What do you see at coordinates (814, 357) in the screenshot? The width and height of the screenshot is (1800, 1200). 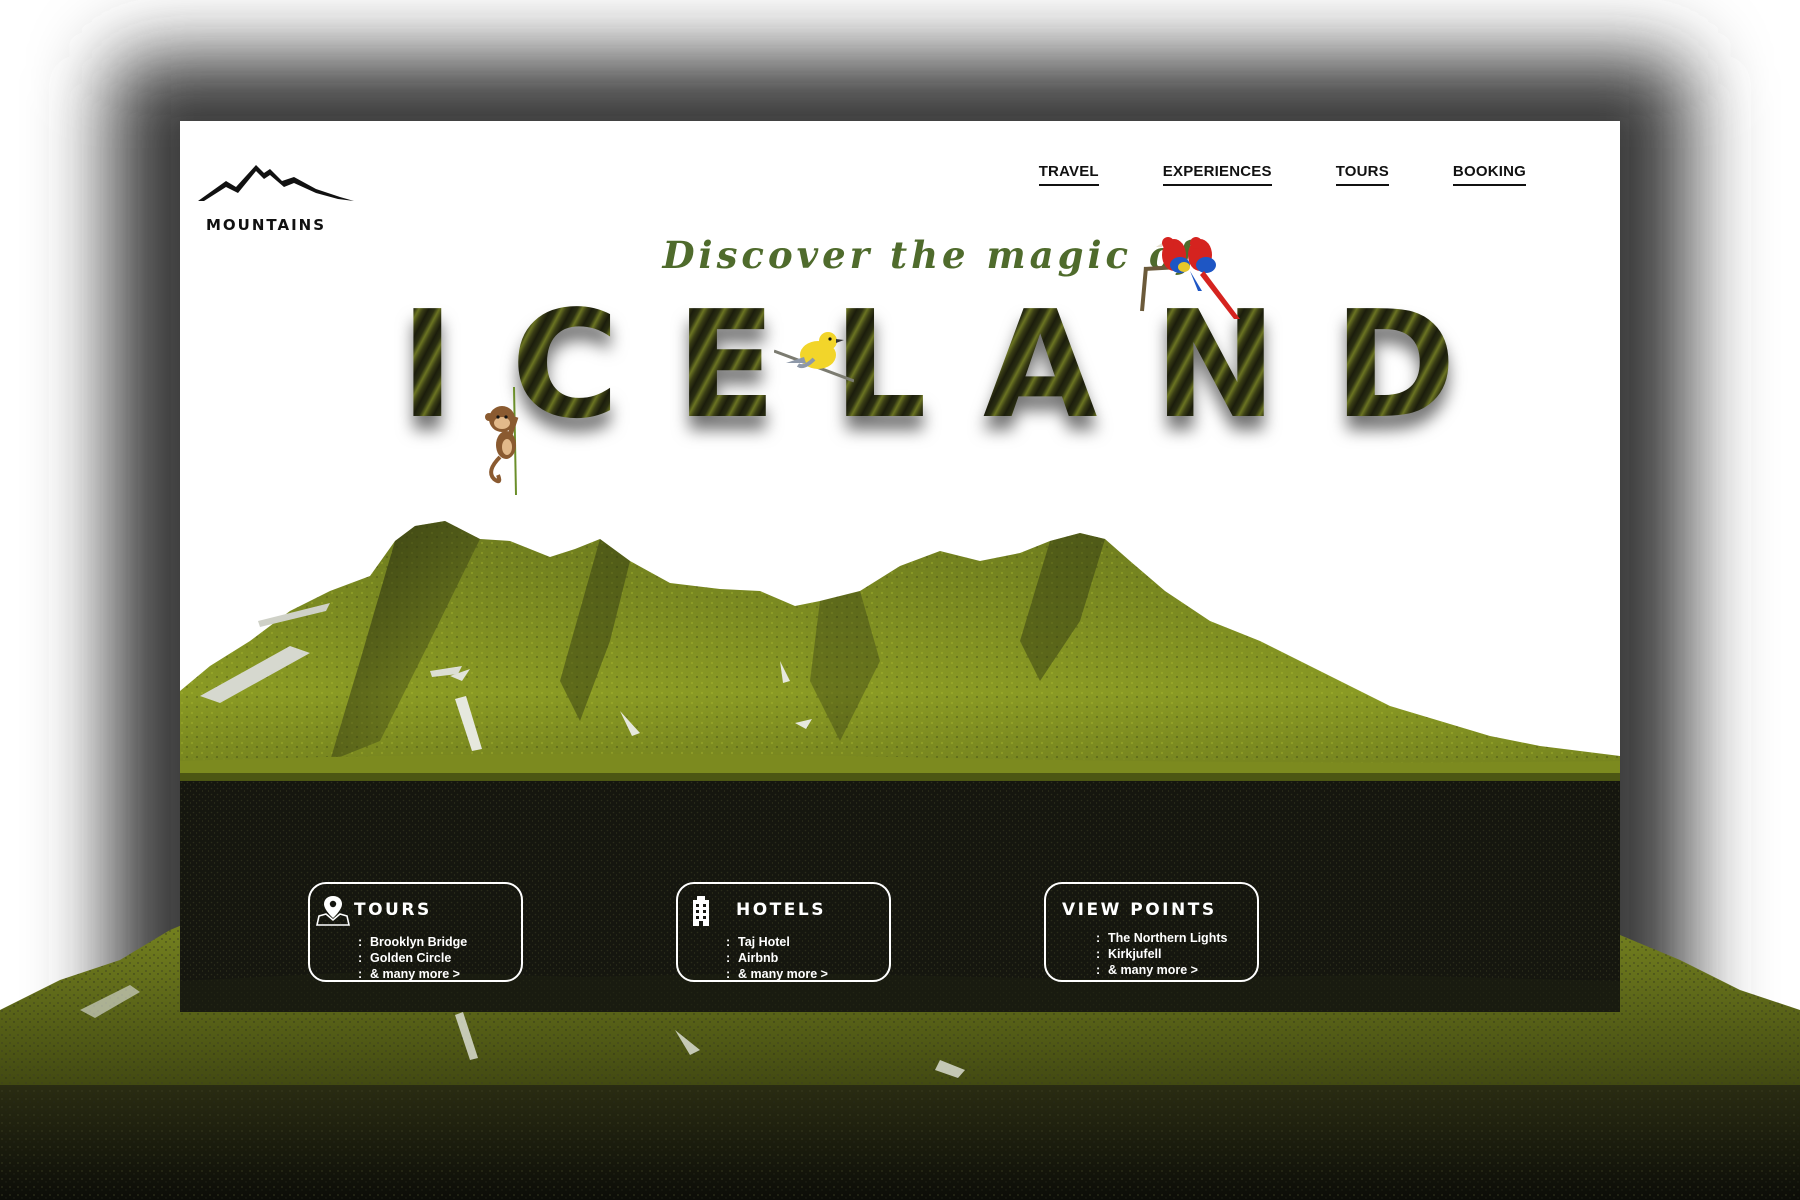 I see `yellow-bird-illustration` at bounding box center [814, 357].